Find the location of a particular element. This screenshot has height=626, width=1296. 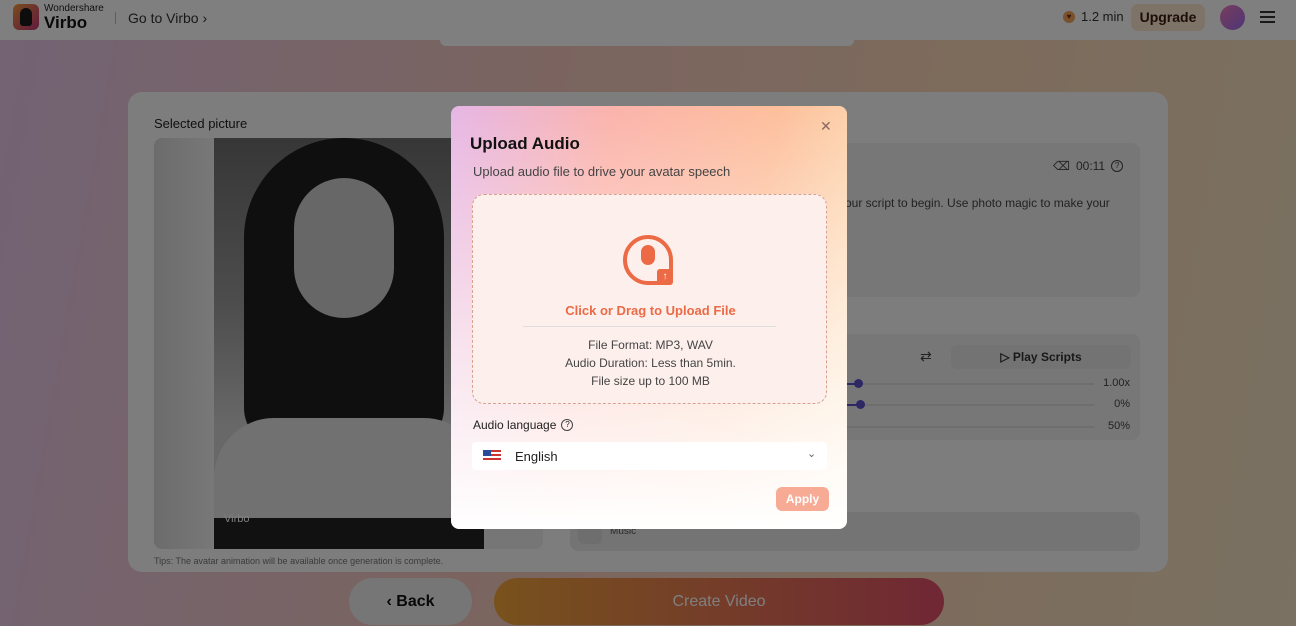

audio-language-label: Audio language? is located at coordinates (523, 425).